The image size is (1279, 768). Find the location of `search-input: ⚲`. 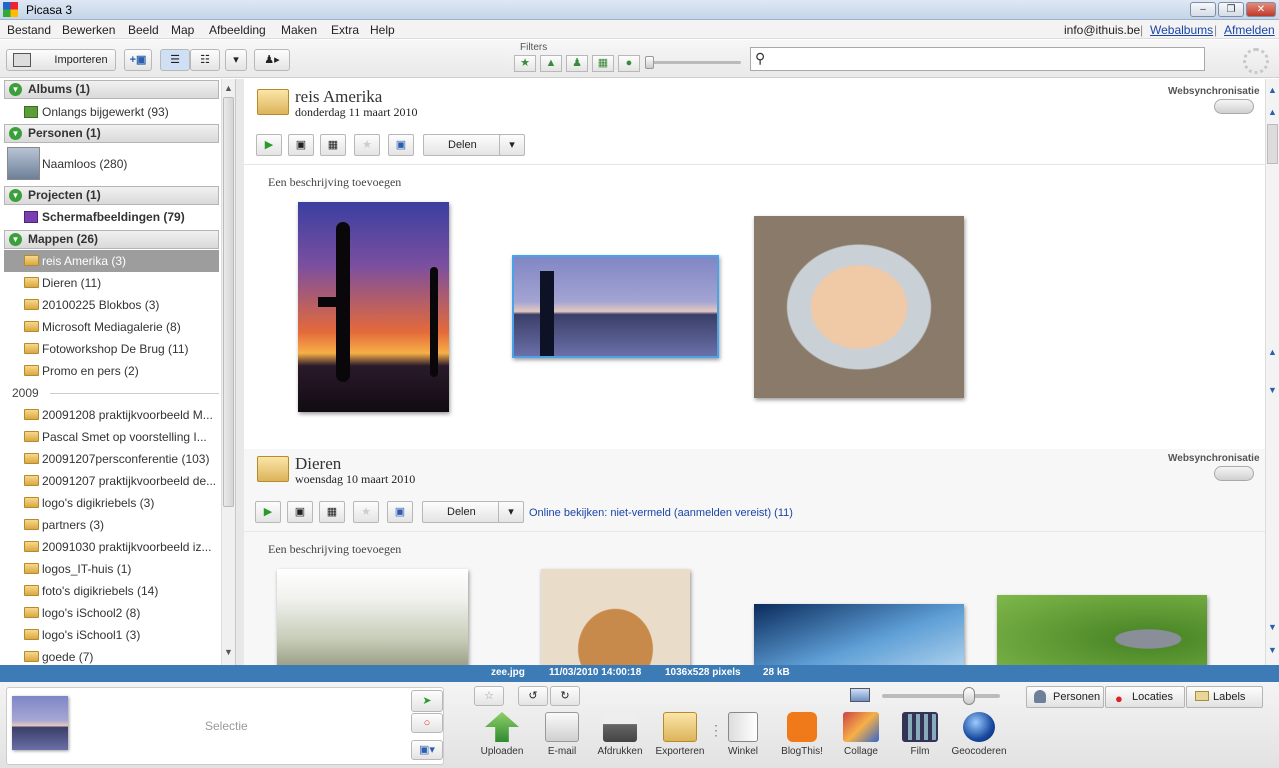

search-input: ⚲ is located at coordinates (977, 59).